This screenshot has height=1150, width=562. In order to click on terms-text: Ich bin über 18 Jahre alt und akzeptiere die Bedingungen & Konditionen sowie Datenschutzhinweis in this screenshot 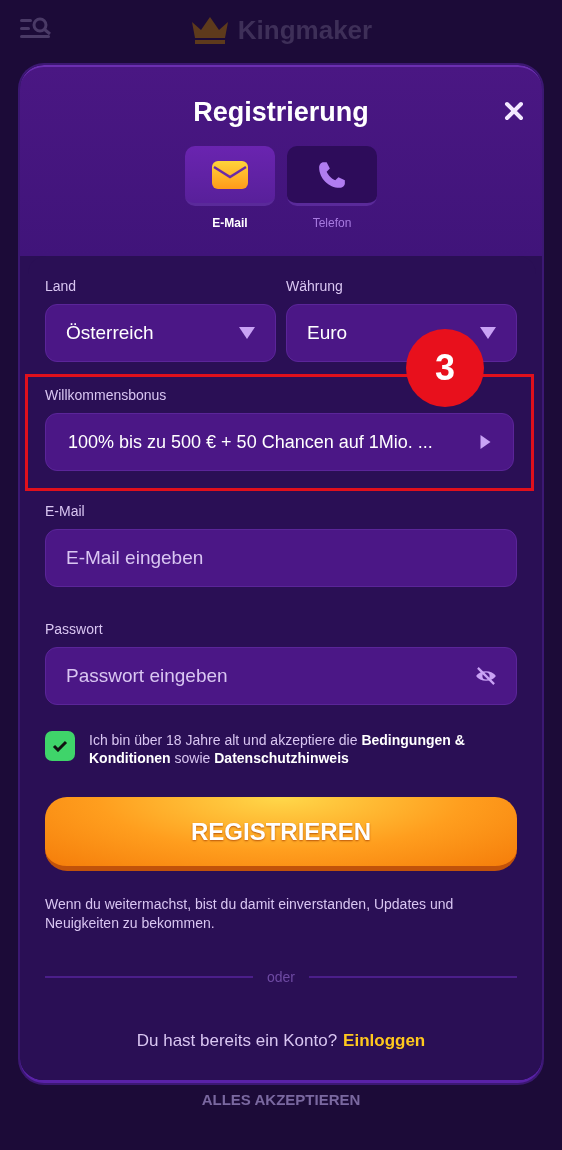, I will do `click(277, 749)`.